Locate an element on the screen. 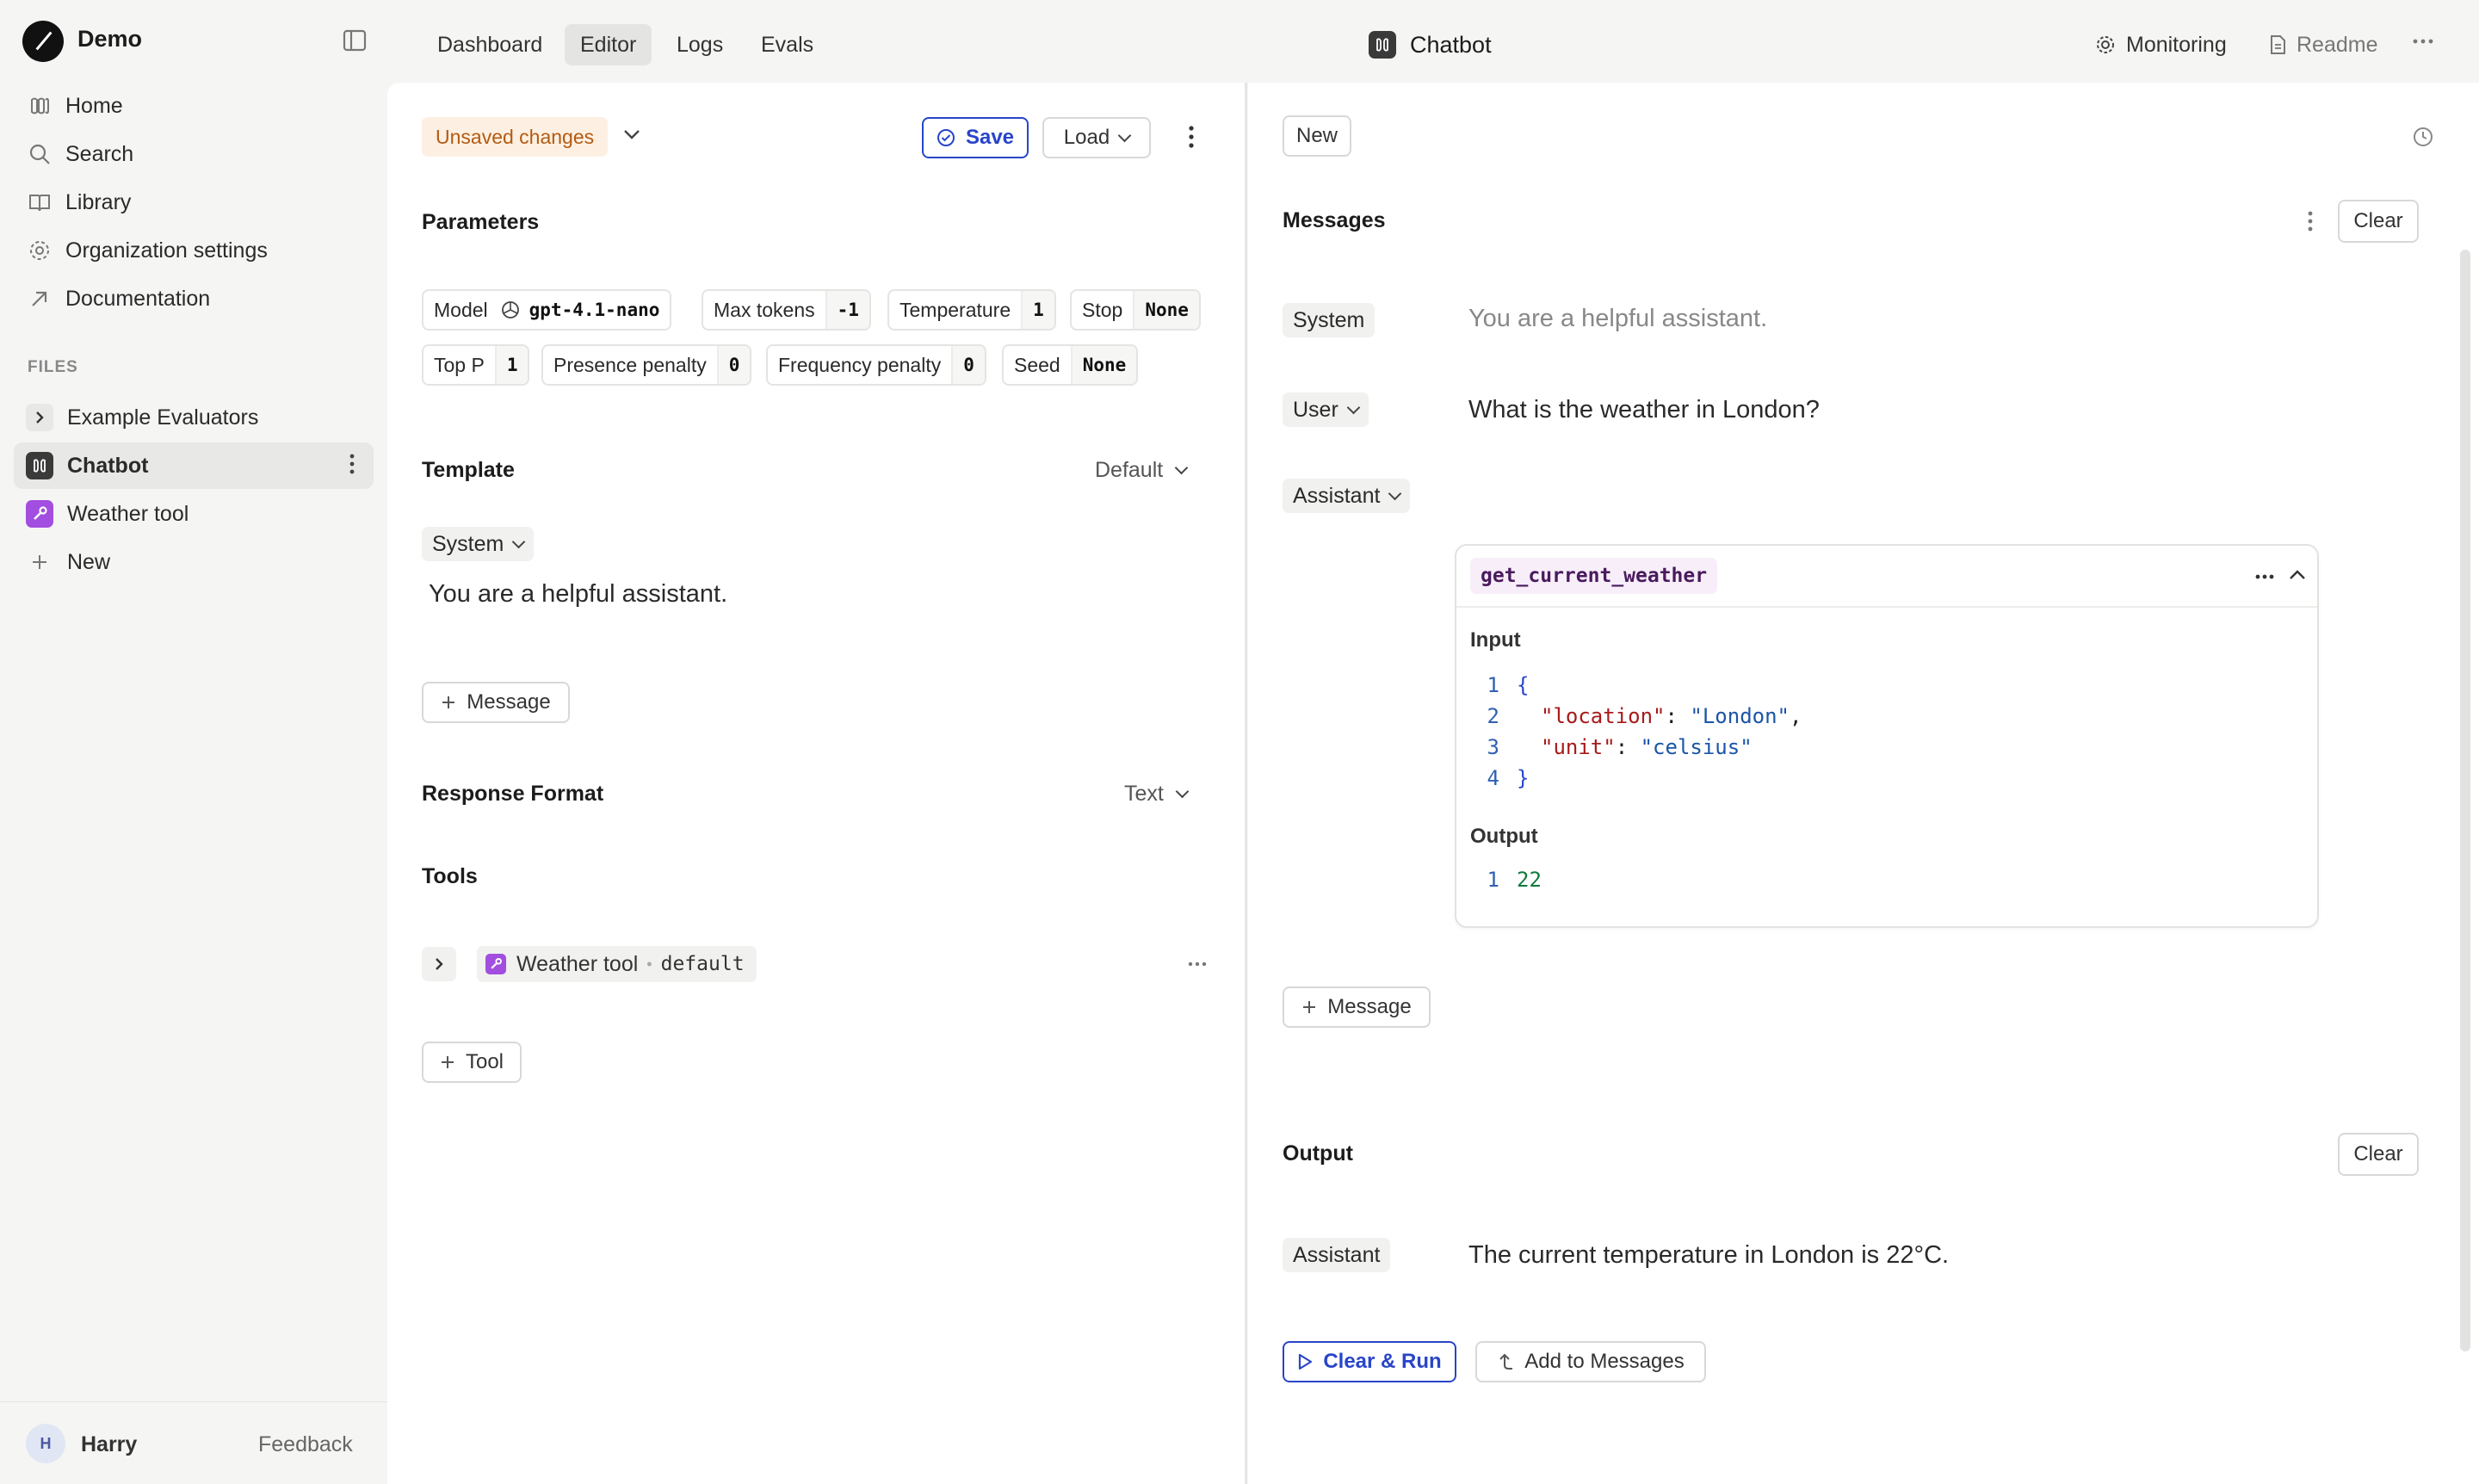  message-system-text: You are a helpful assistant. is located at coordinates (1617, 319).